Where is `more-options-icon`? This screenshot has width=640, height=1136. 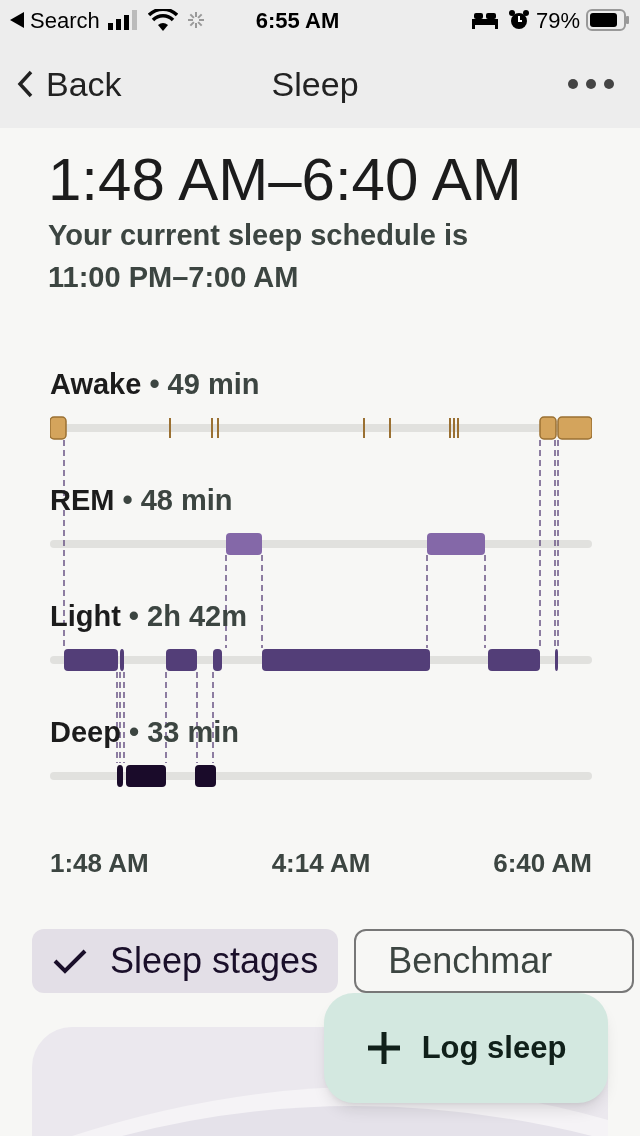
more-options-icon is located at coordinates (591, 84).